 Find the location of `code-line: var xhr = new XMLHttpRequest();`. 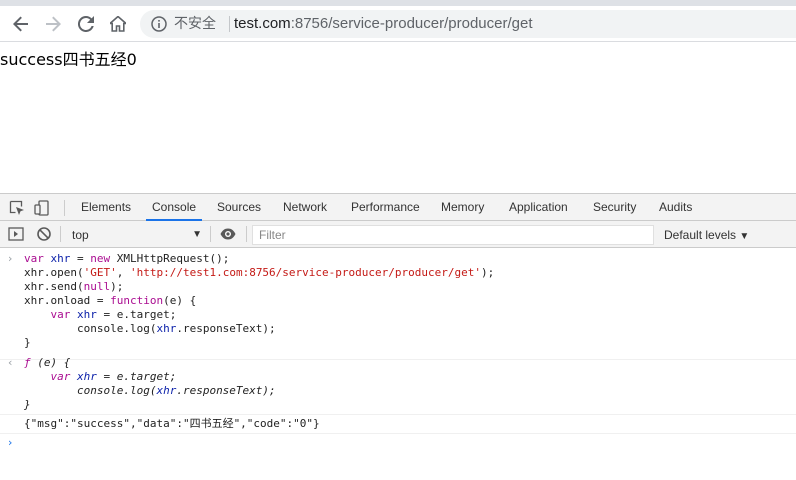

code-line: var xhr = new XMLHttpRequest(); is located at coordinates (127, 258).